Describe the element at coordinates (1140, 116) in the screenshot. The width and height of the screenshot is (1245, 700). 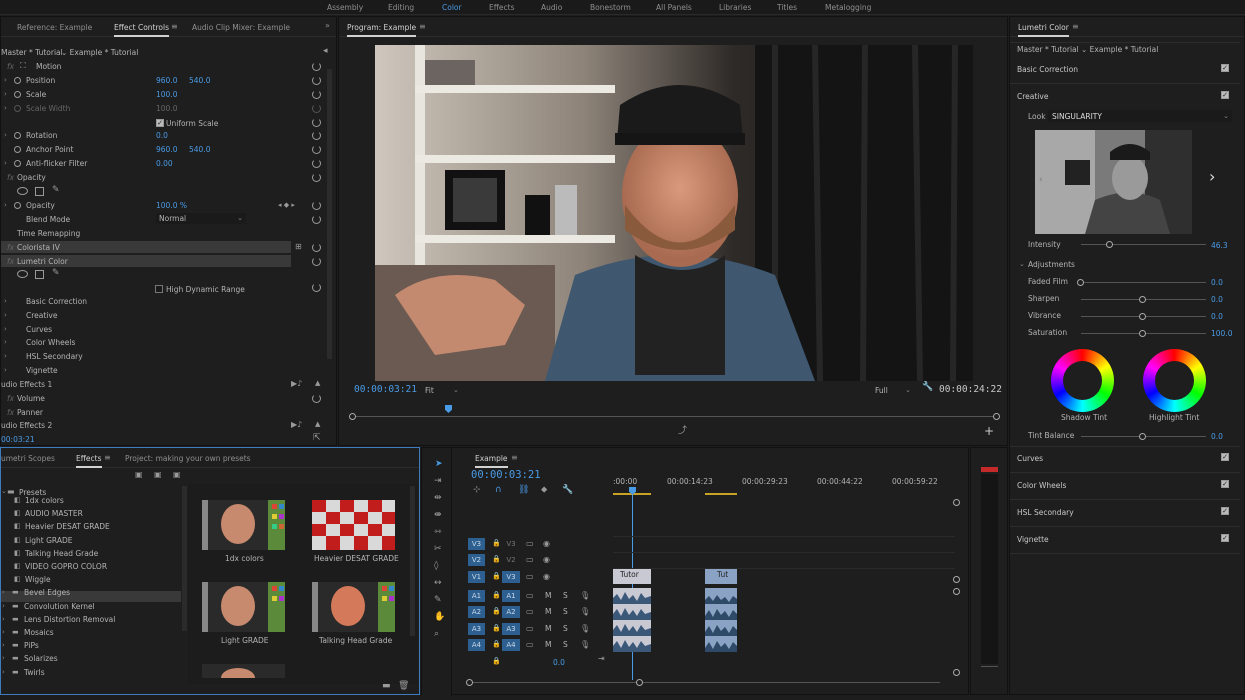
I see `look-dropdown: SINGULARITY ⌄` at that location.